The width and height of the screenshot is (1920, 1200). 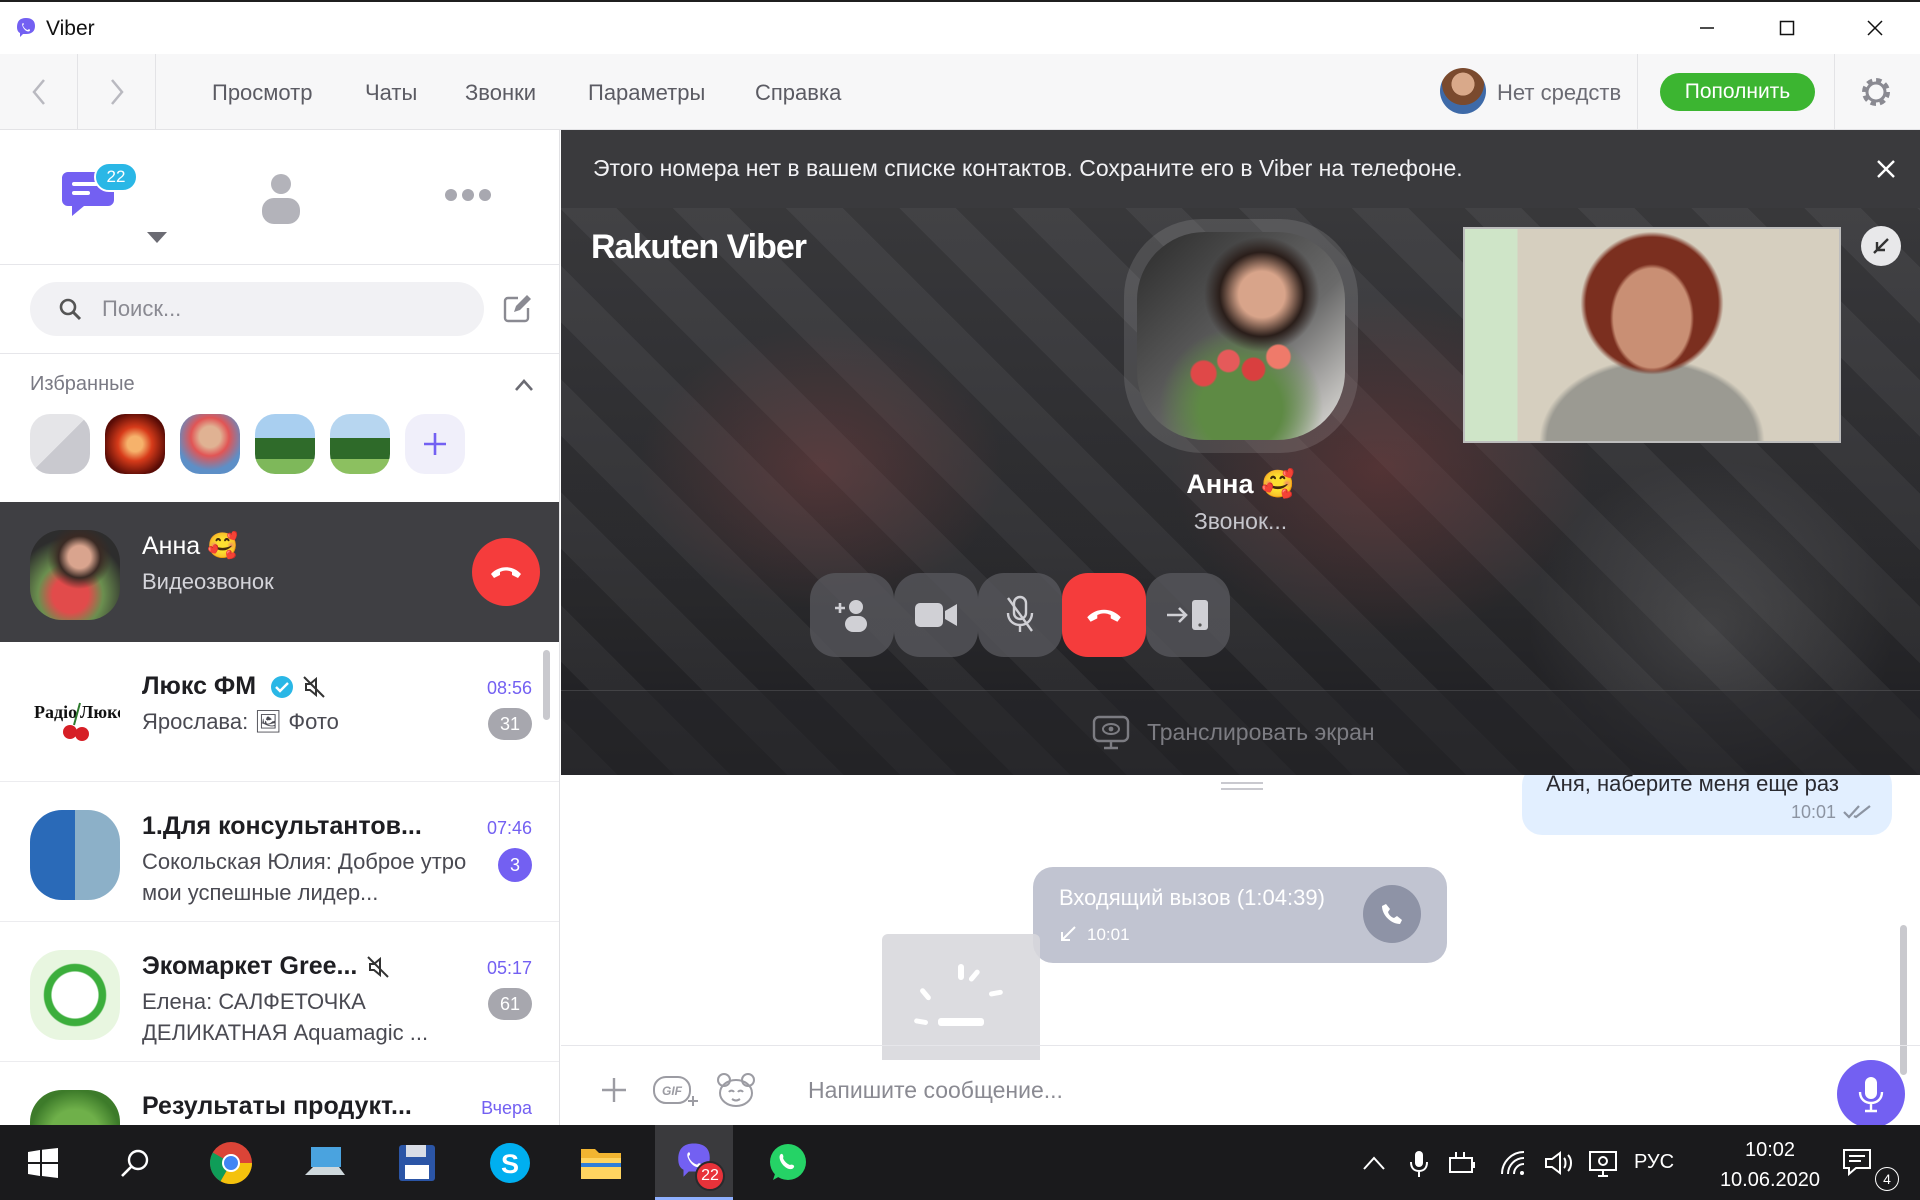 What do you see at coordinates (75, 855) in the screenshot?
I see `avatar` at bounding box center [75, 855].